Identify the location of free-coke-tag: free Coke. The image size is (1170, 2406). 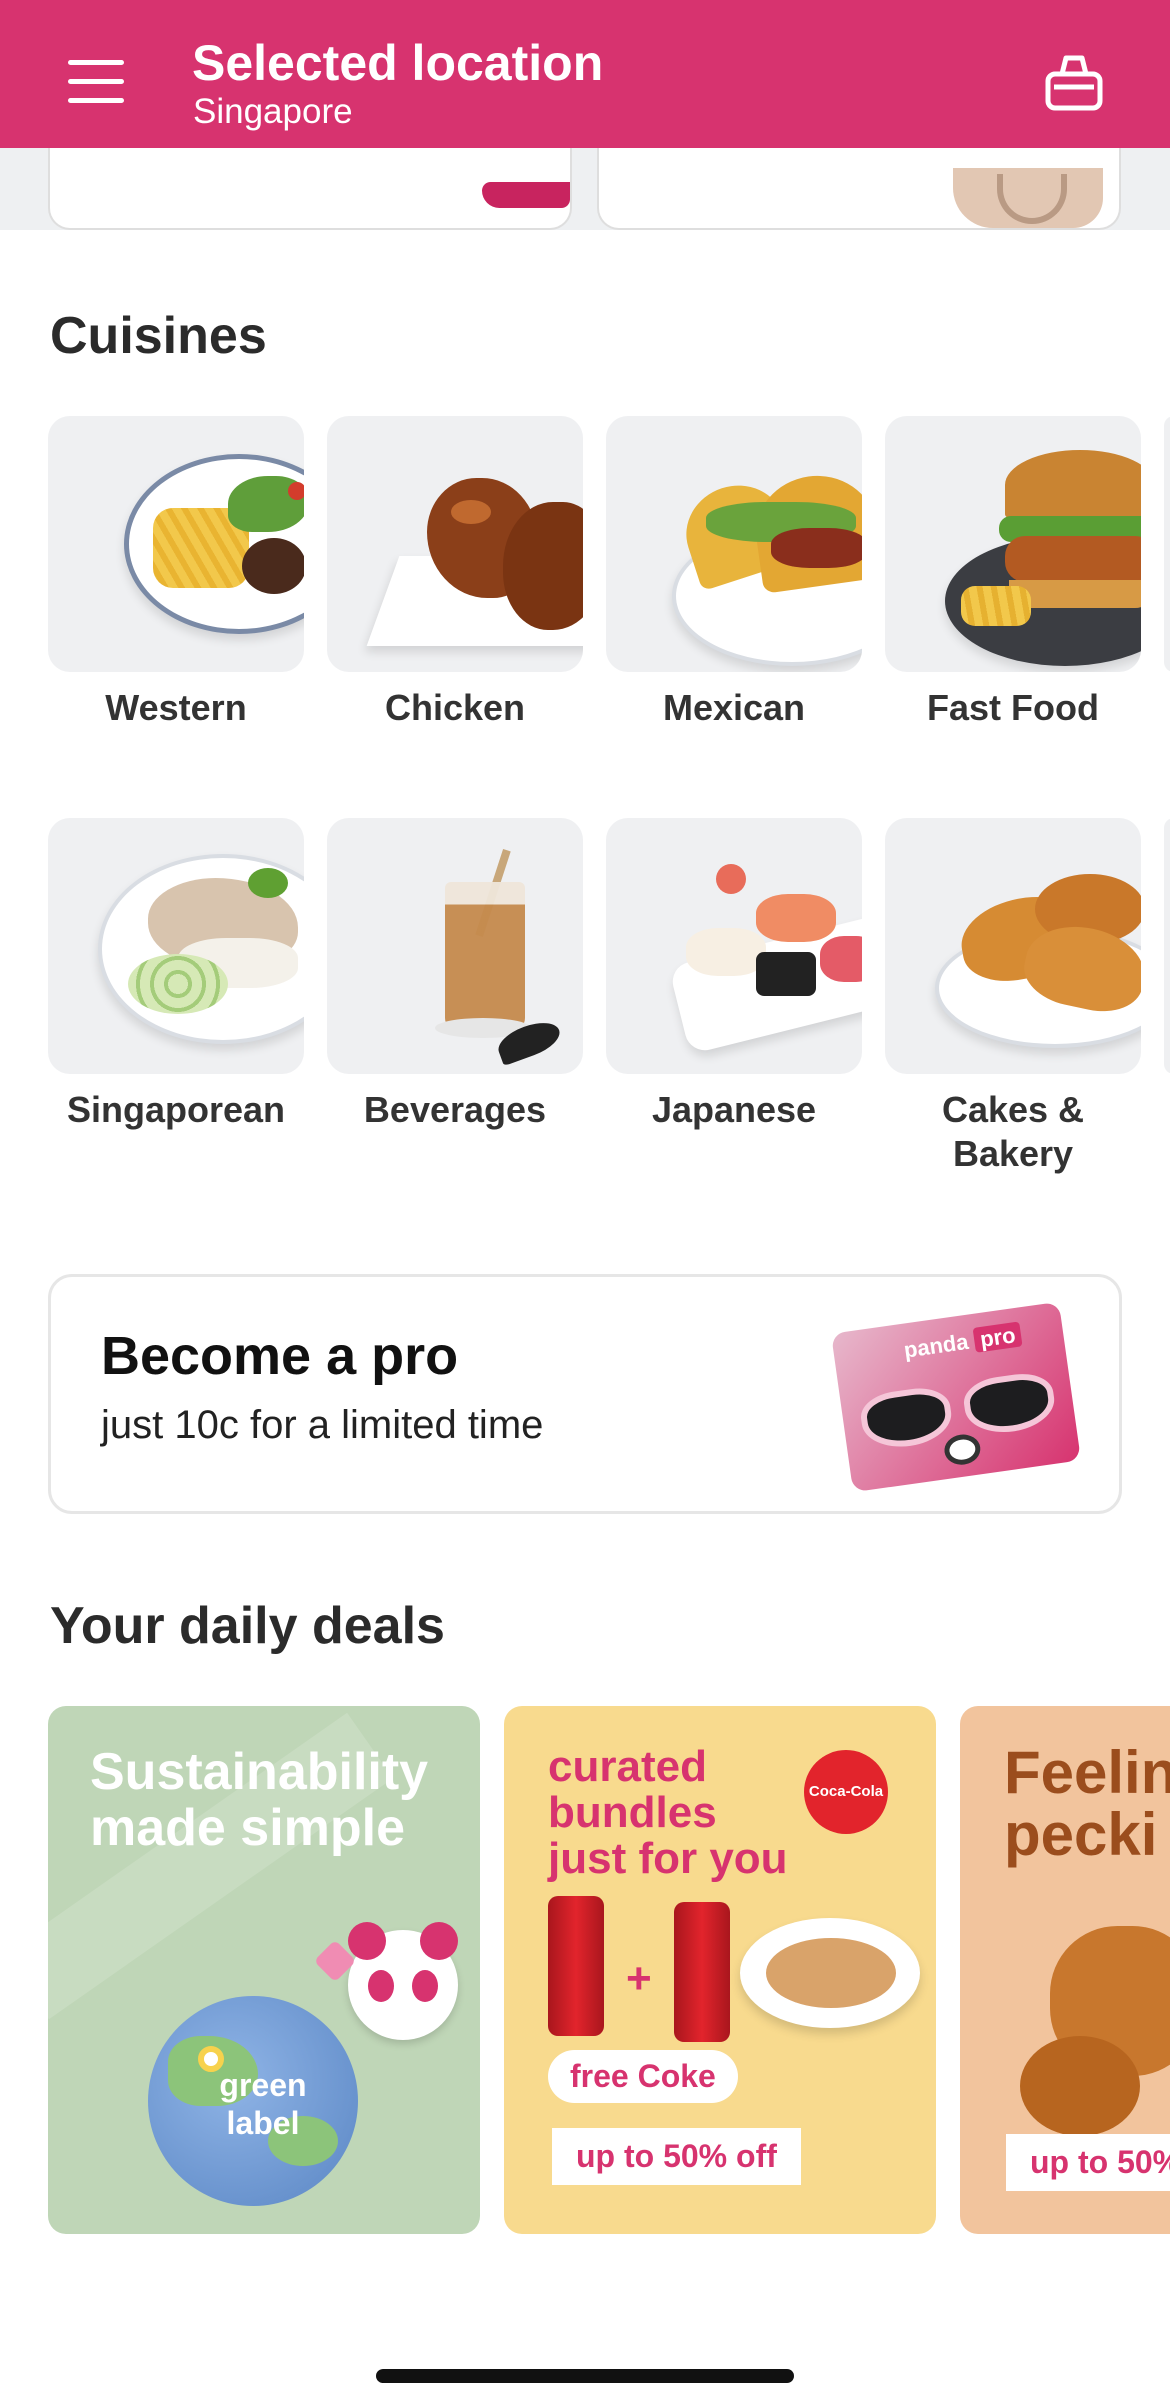
(643, 2076).